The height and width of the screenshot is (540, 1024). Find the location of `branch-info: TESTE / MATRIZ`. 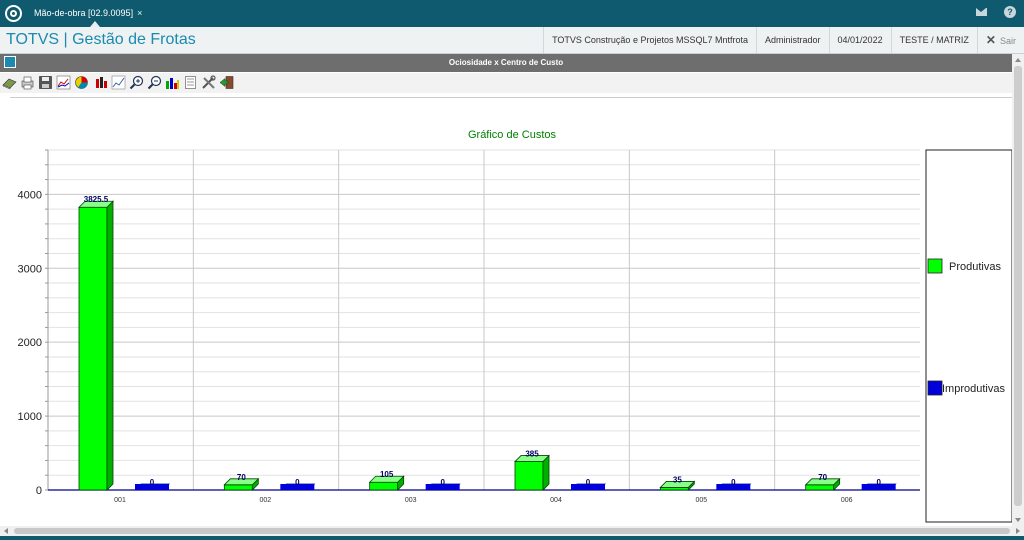

branch-info: TESTE / MATRIZ is located at coordinates (933, 40).